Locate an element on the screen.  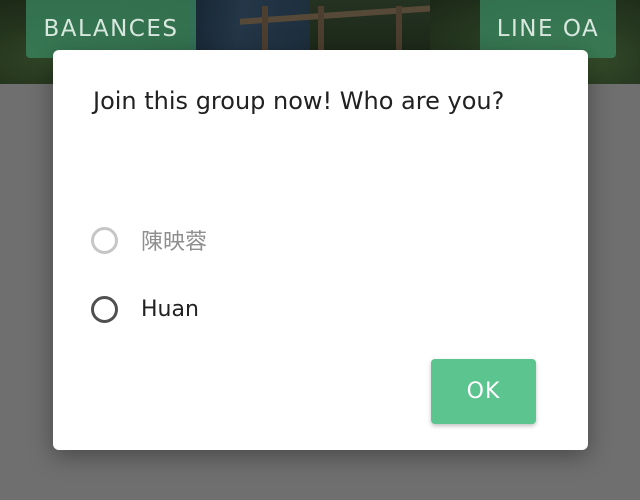
member-option-label: 陳映蓉 is located at coordinates (174, 242).